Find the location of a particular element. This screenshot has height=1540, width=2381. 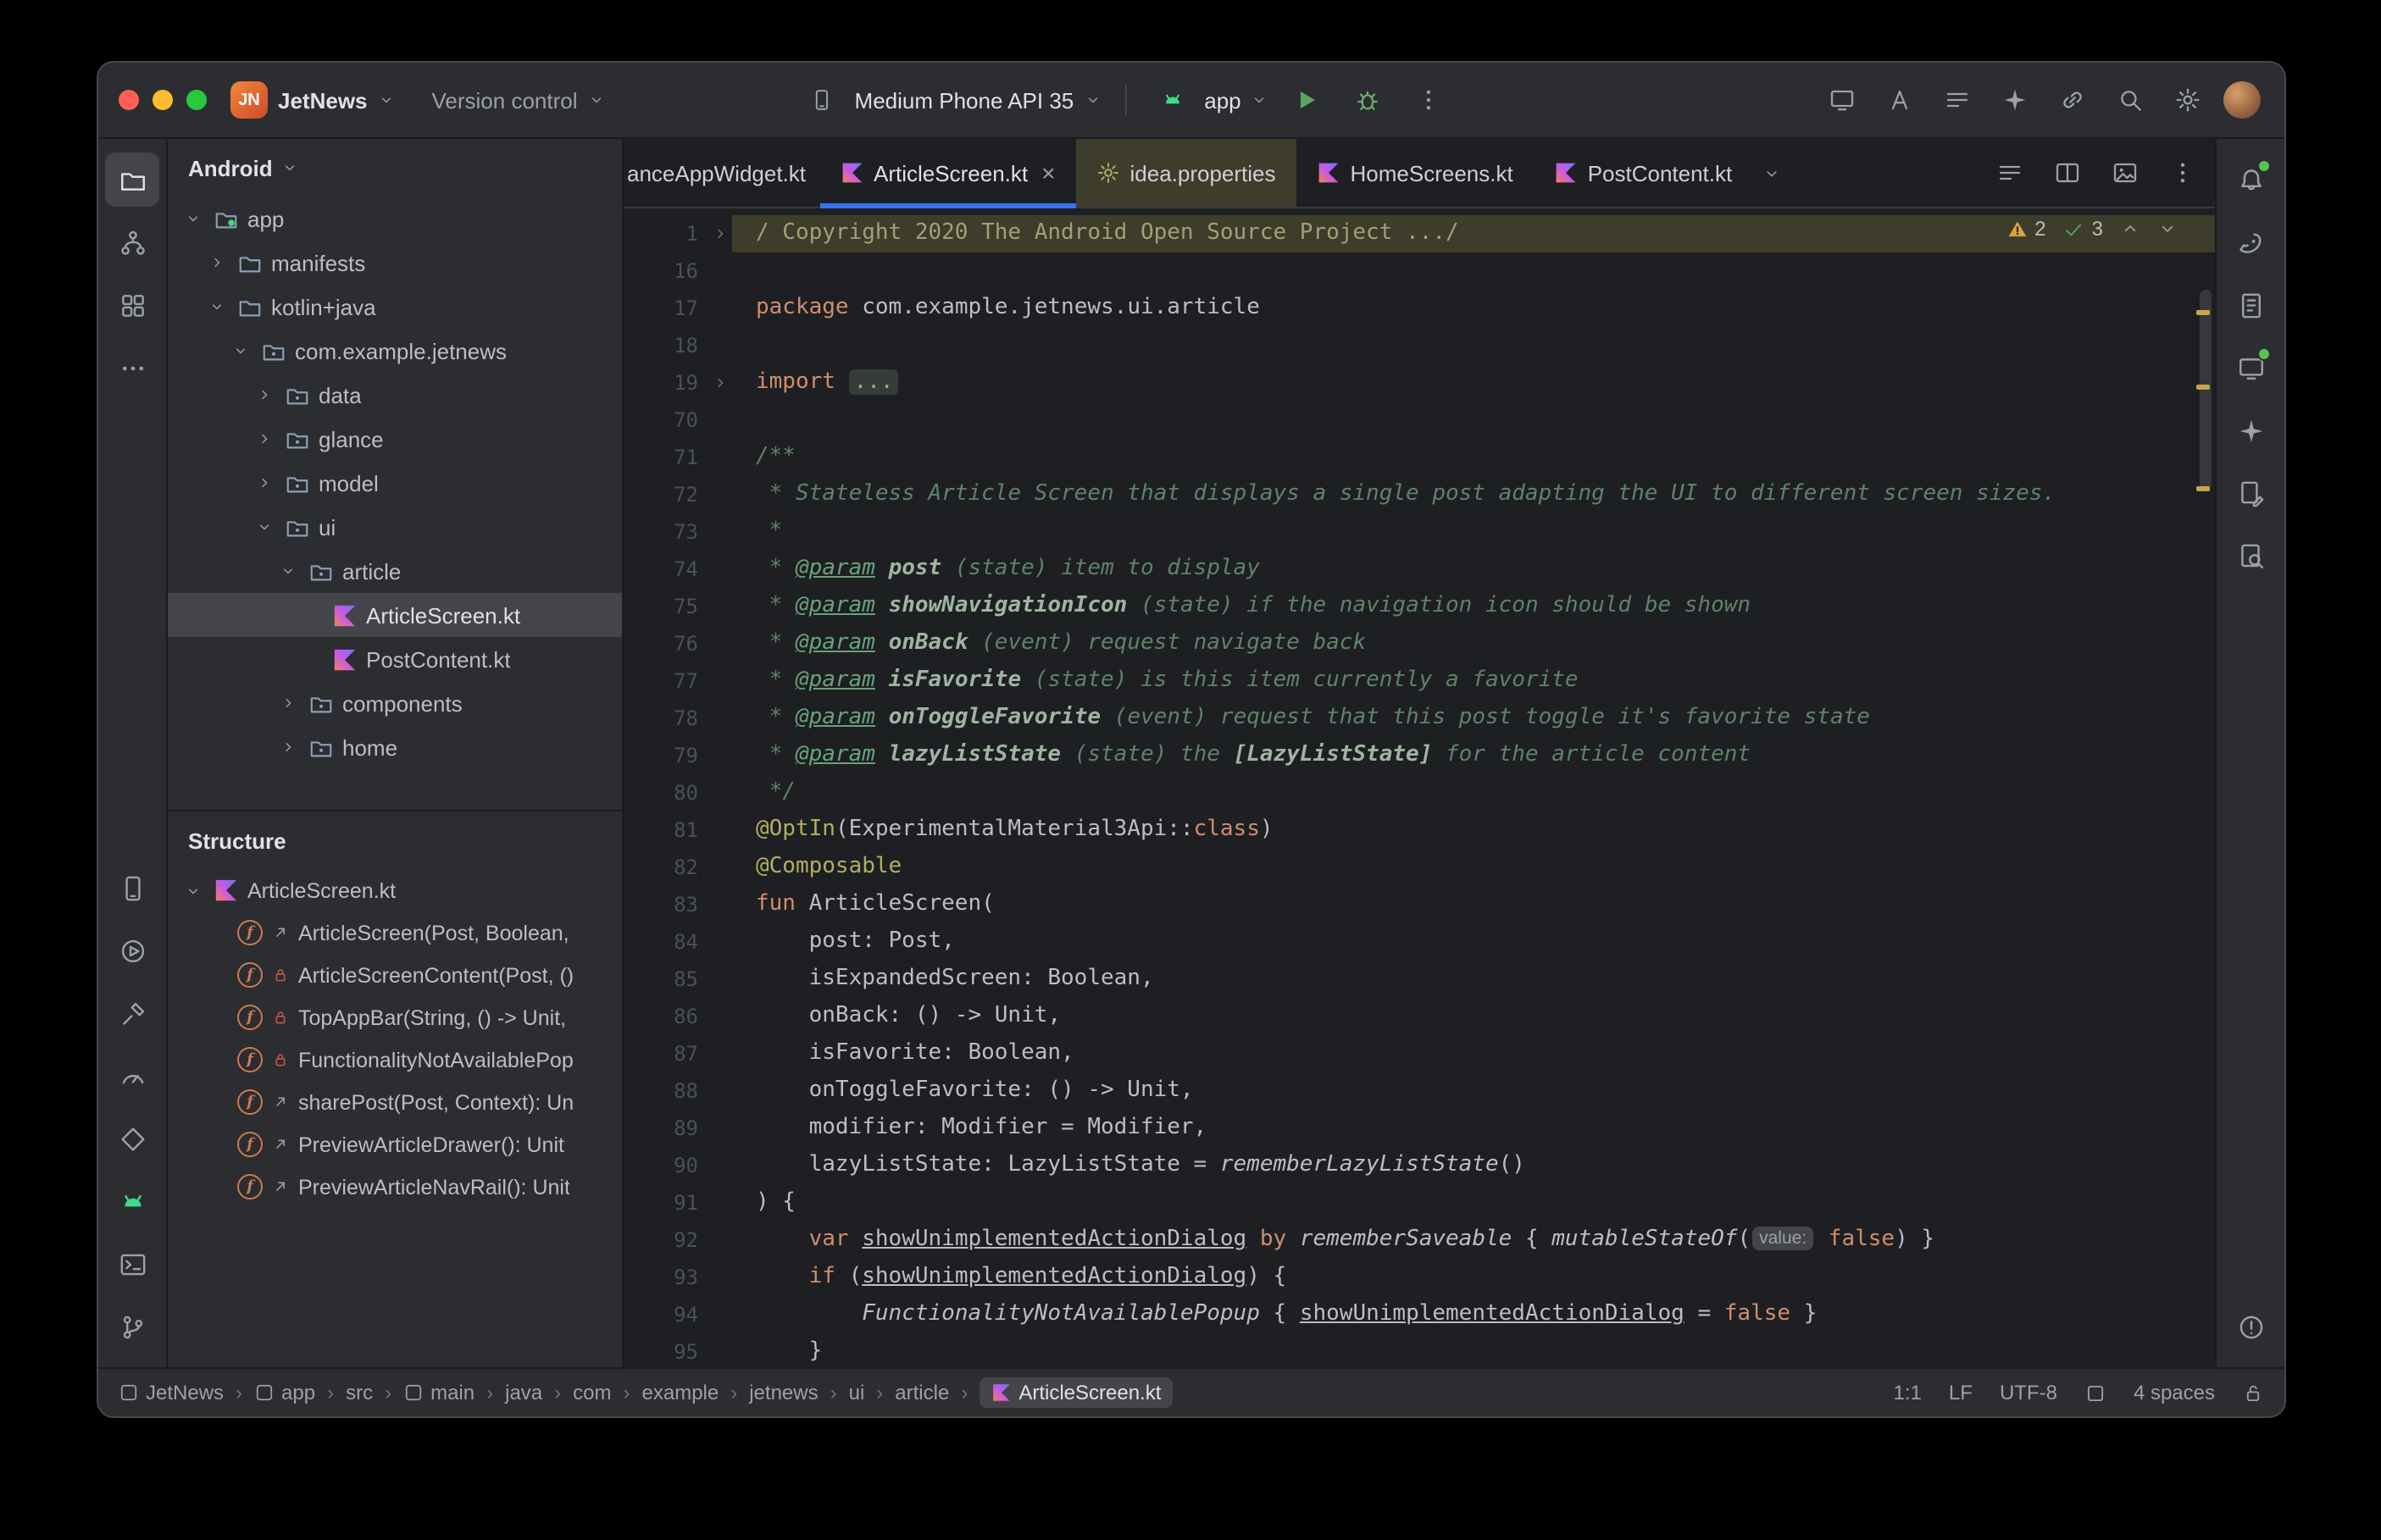

device-selector: Medium Phone API 35 is located at coordinates (951, 100).